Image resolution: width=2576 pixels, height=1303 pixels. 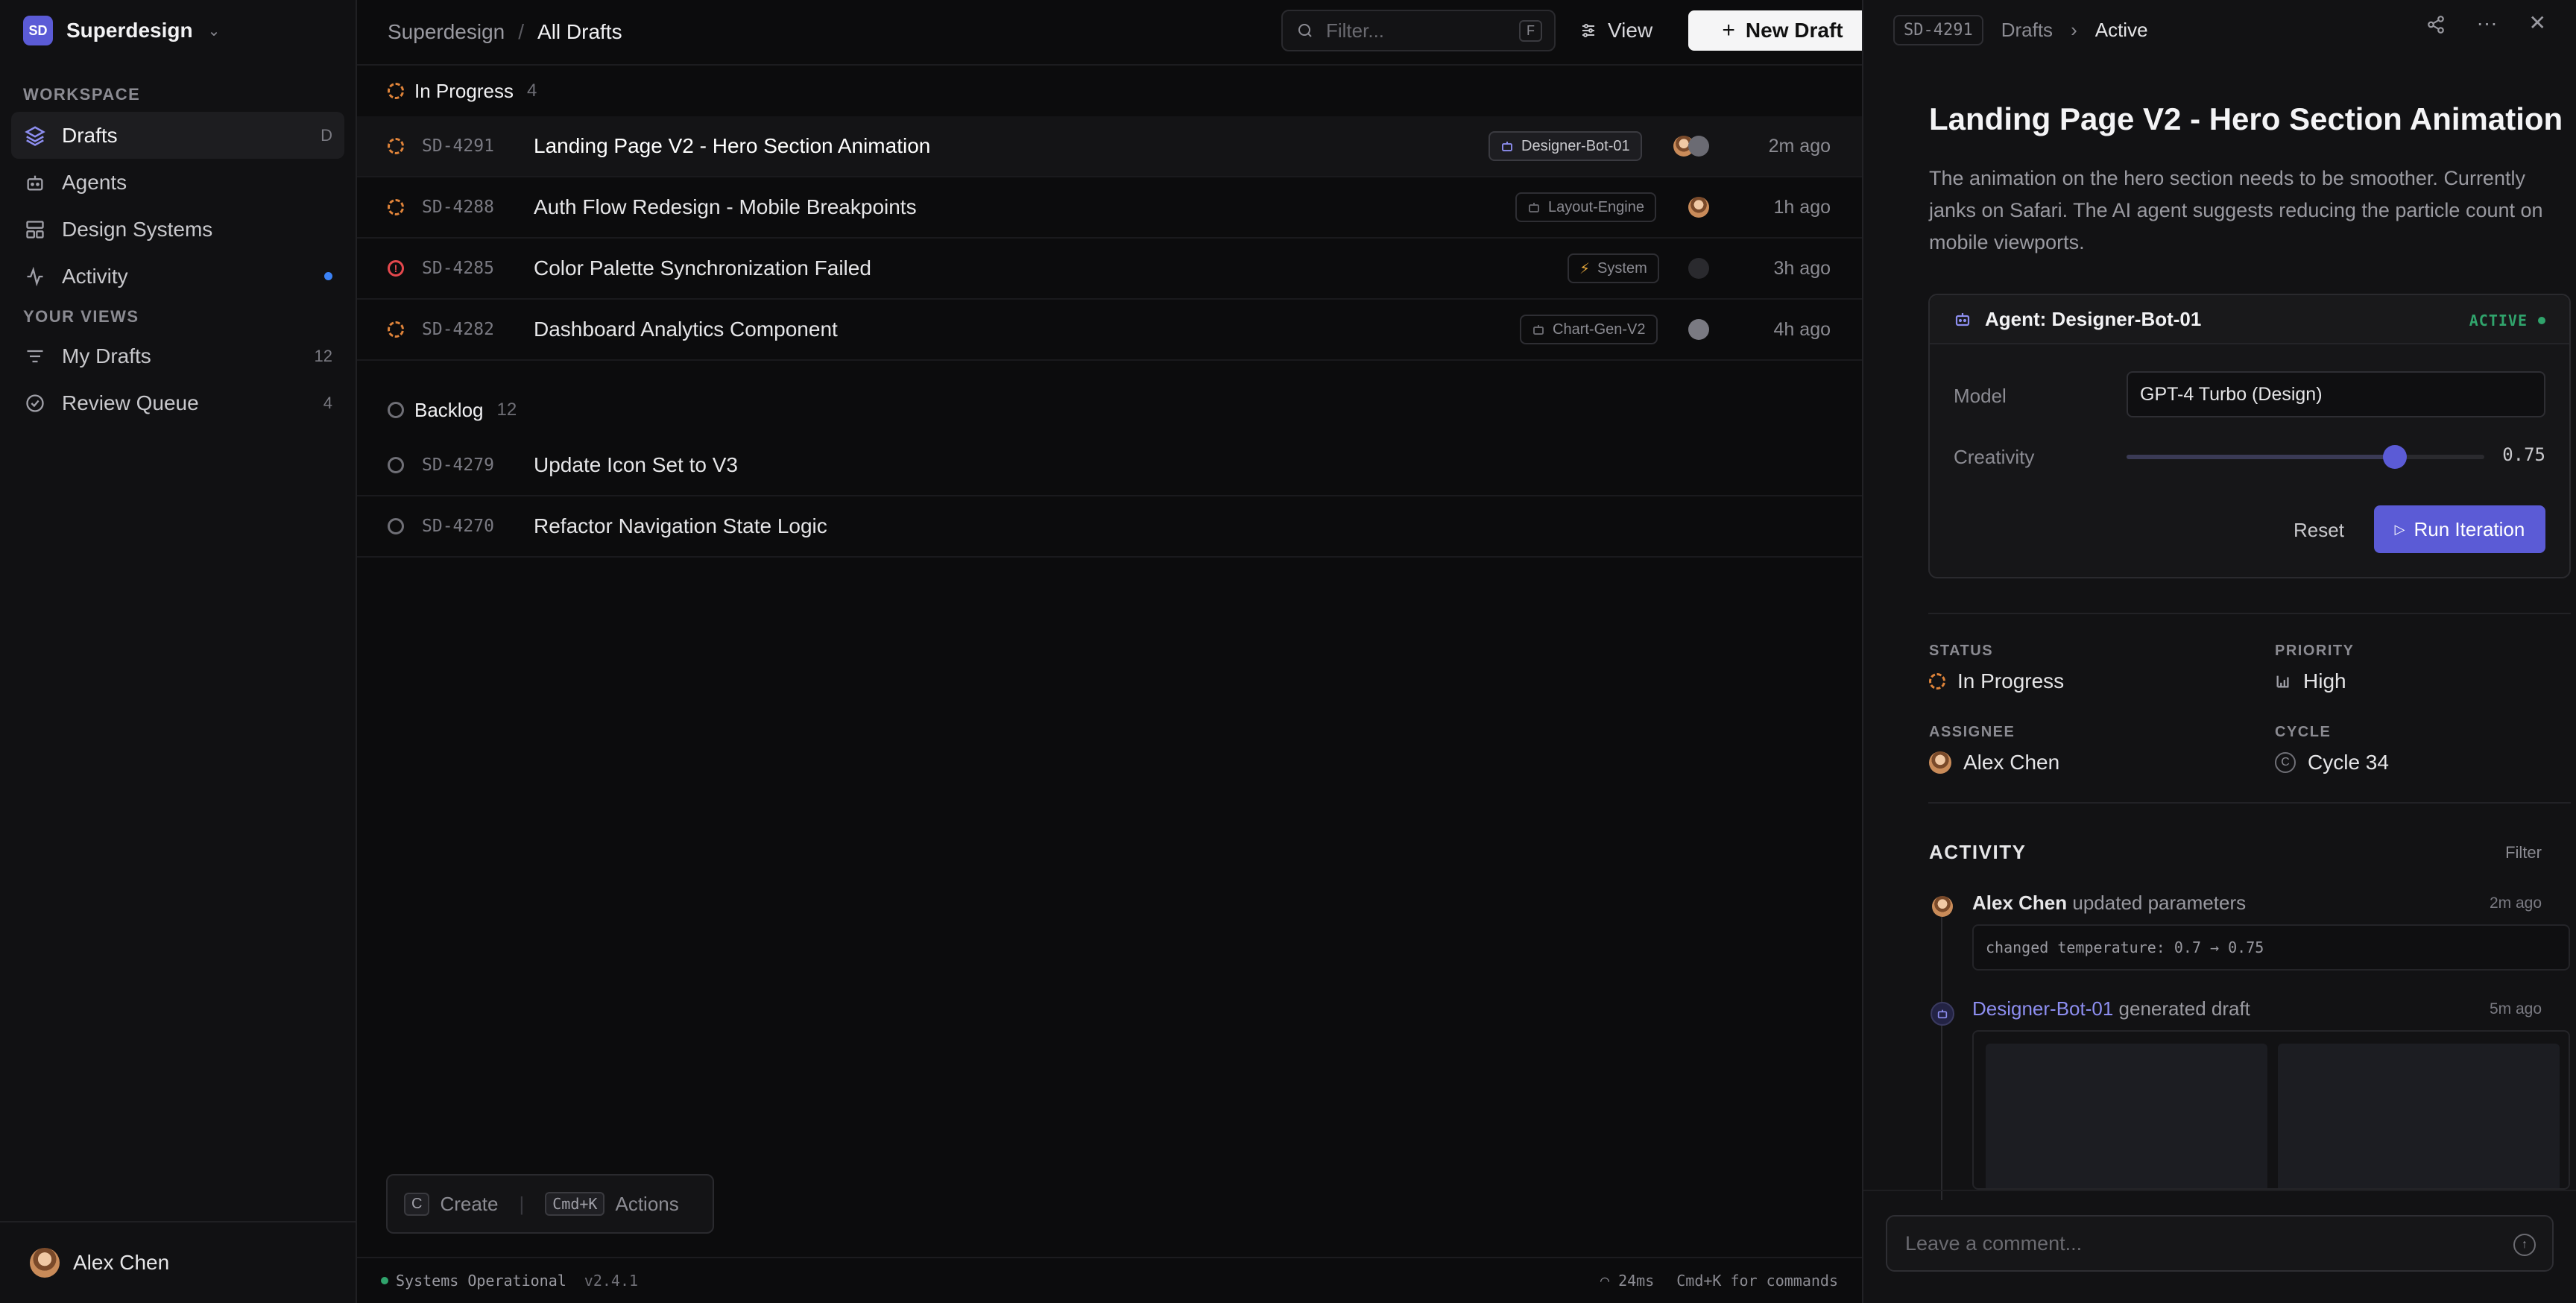 What do you see at coordinates (90, 135) in the screenshot?
I see `sidebar-item-label: Drafts` at bounding box center [90, 135].